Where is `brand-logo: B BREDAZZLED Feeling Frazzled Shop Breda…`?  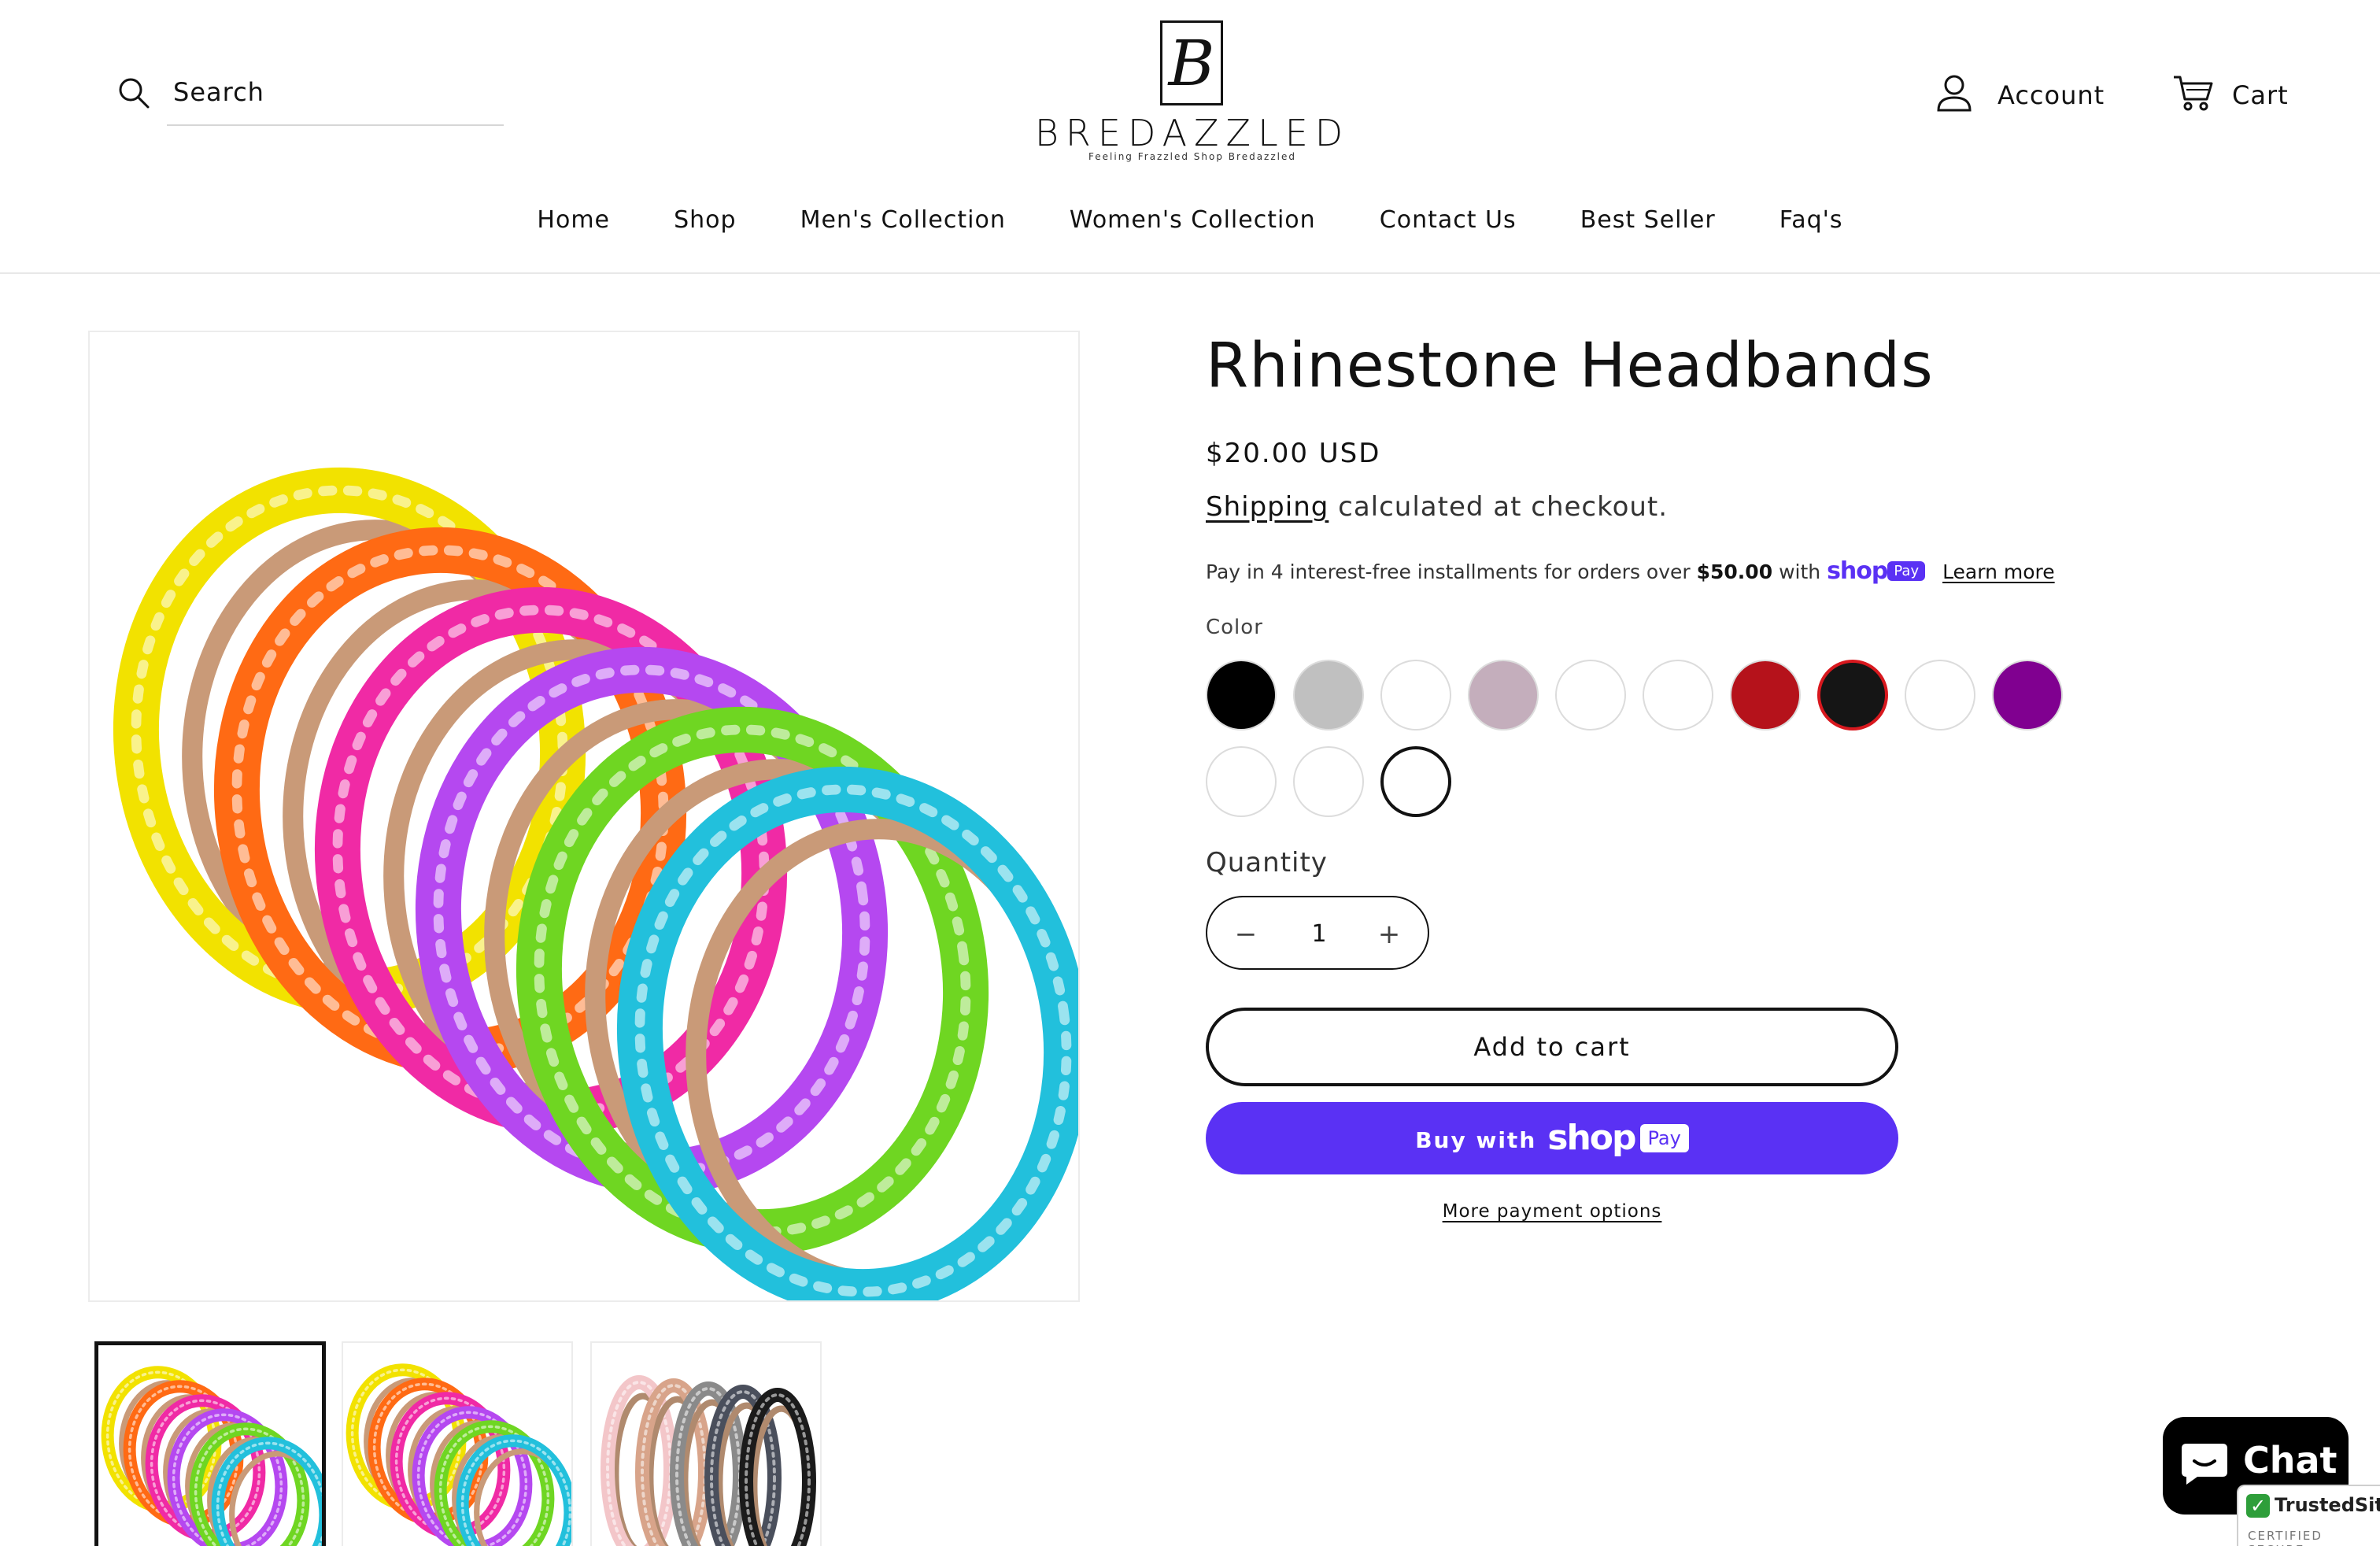 brand-logo: B BREDAZZLED Feeling Frazzled Shop Breda… is located at coordinates (1192, 95).